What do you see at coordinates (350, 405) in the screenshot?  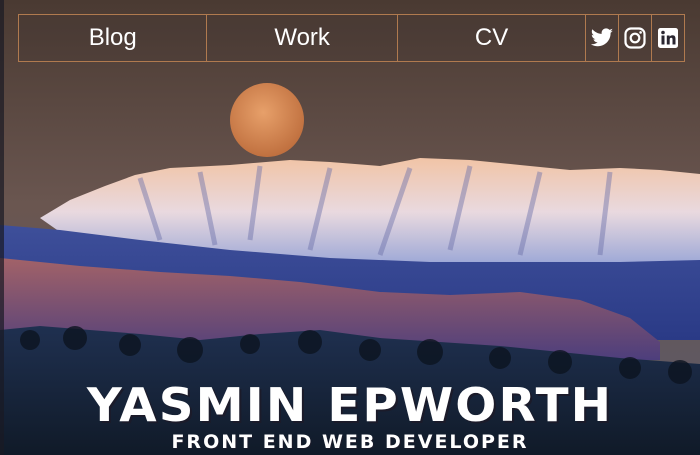 I see `site-owner-name: YASMIN EPWORTH` at bounding box center [350, 405].